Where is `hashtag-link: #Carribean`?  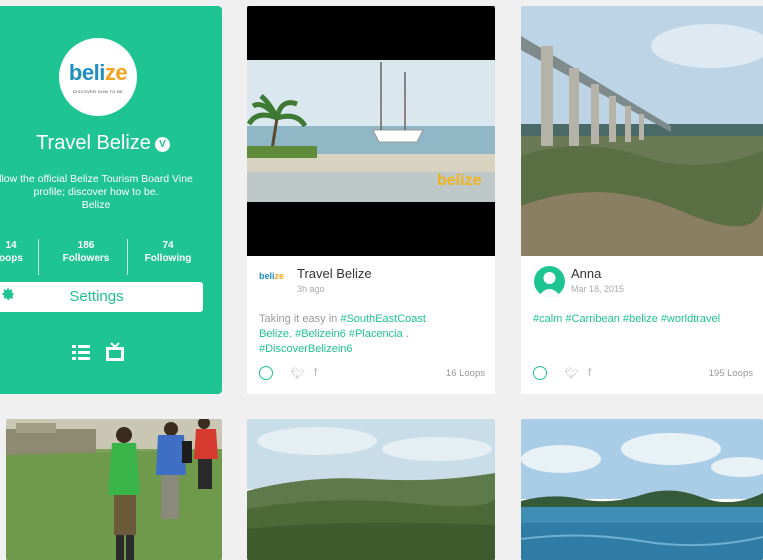 hashtag-link: #Carribean is located at coordinates (592, 319).